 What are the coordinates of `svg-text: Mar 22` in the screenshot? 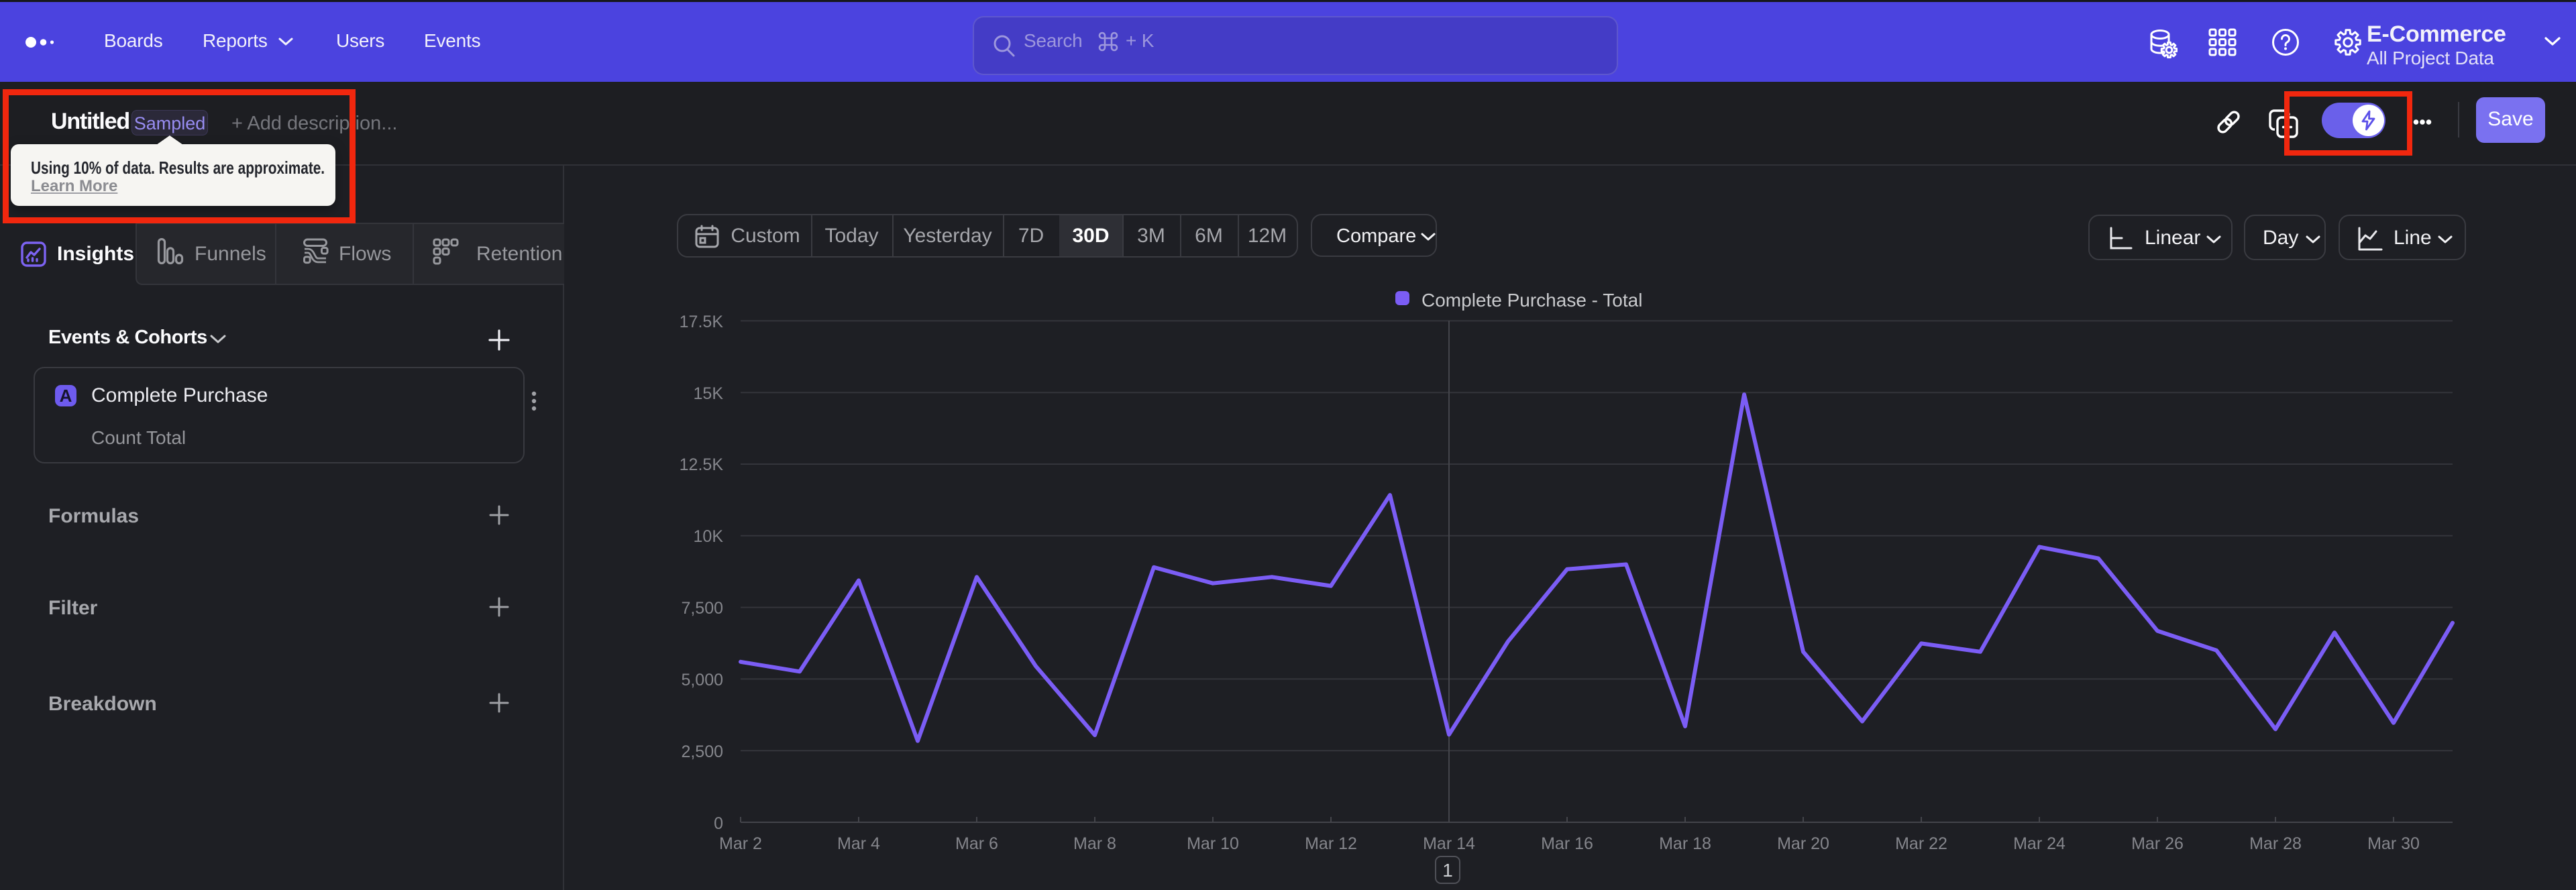 It's located at (1921, 843).